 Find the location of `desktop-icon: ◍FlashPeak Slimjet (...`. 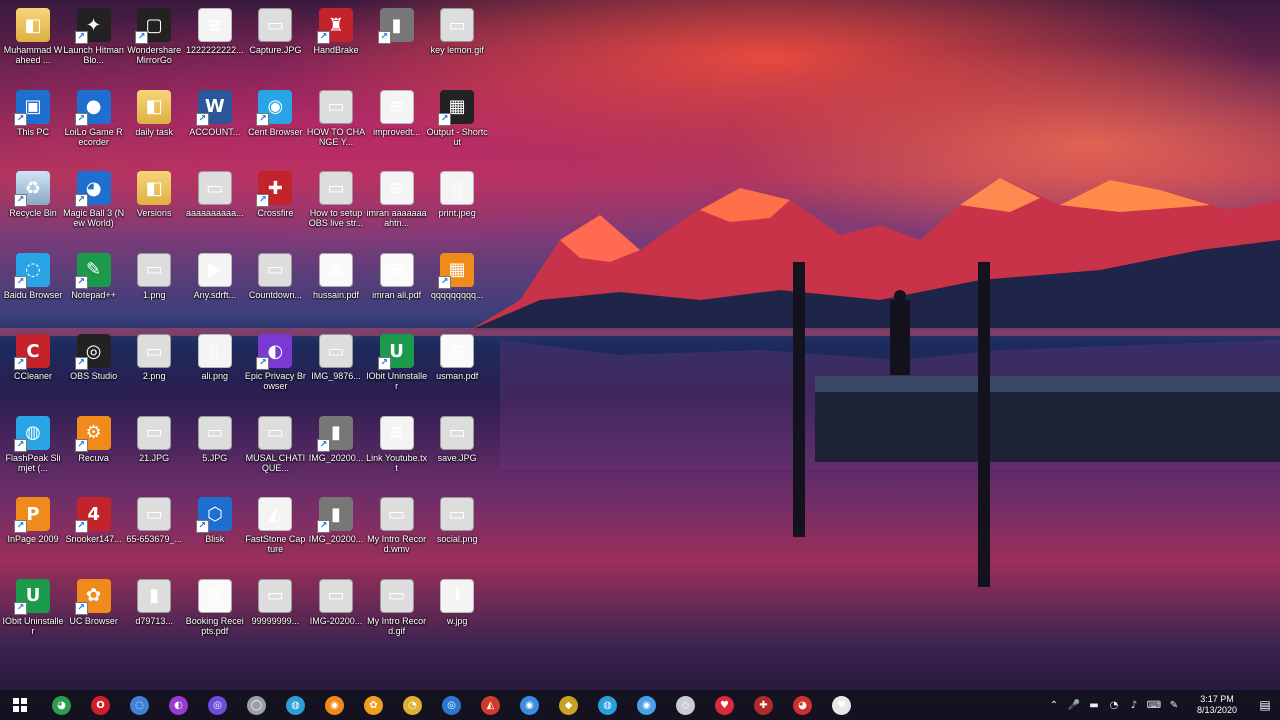

desktop-icon: ◍FlashPeak Slimjet (... is located at coordinates (33, 450).